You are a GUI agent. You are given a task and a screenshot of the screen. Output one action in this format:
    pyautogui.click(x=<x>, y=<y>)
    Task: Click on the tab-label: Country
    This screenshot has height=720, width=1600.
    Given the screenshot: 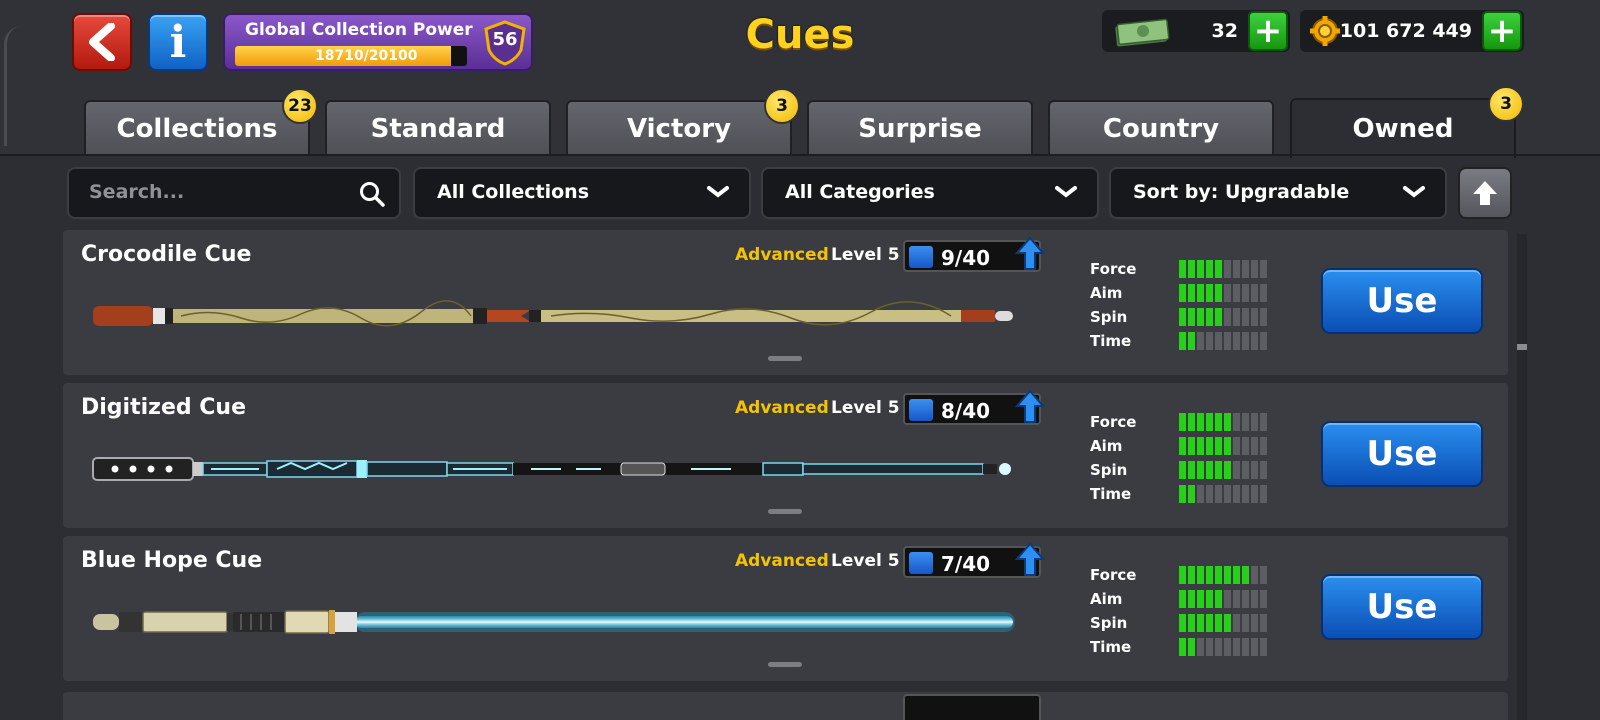 What is the action you would take?
    pyautogui.click(x=1161, y=128)
    